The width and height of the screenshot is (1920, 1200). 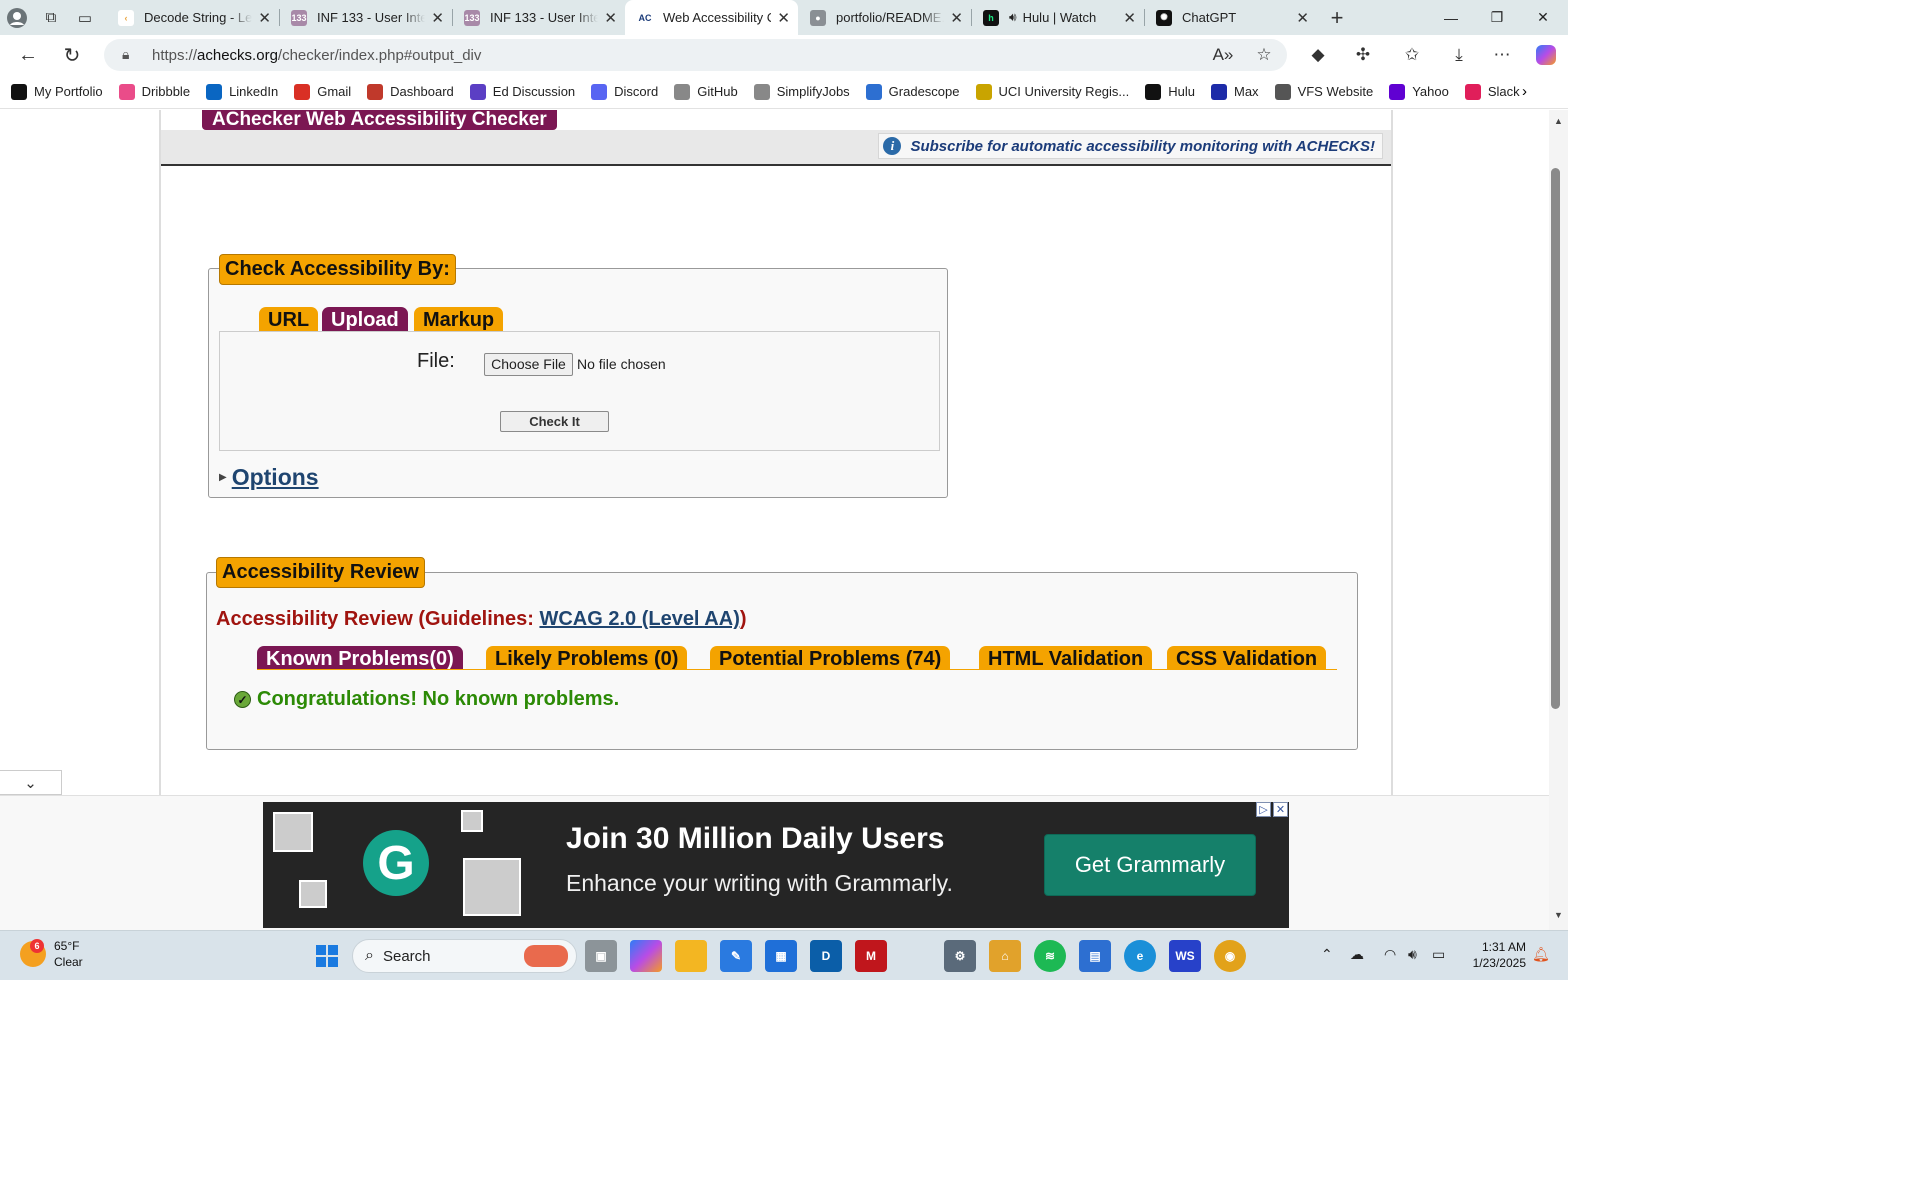 I want to click on result-tab: CSS Validation, so click(x=1247, y=658).